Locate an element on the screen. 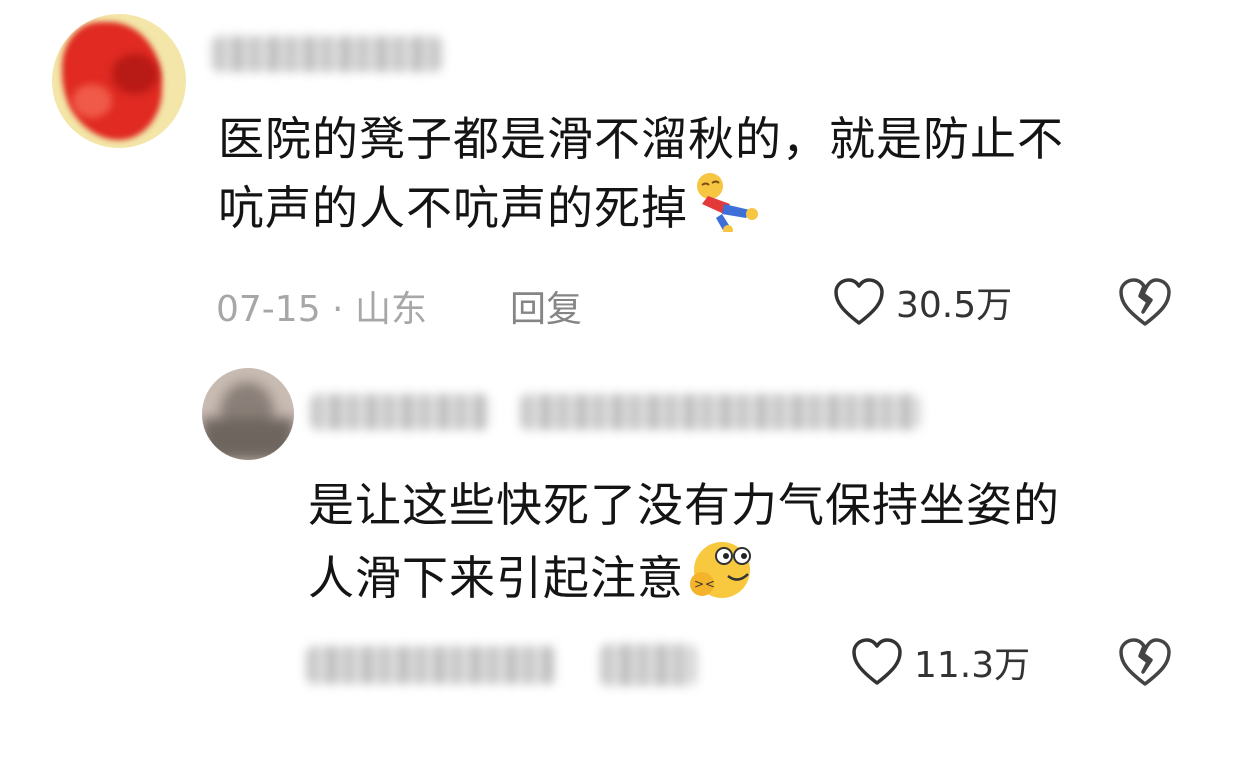 The width and height of the screenshot is (1240, 757). comment-text: 医院的凳子都是滑不溜秋的，就是防止不 吭声的人不吭声的死掉 is located at coordinates (641, 177).